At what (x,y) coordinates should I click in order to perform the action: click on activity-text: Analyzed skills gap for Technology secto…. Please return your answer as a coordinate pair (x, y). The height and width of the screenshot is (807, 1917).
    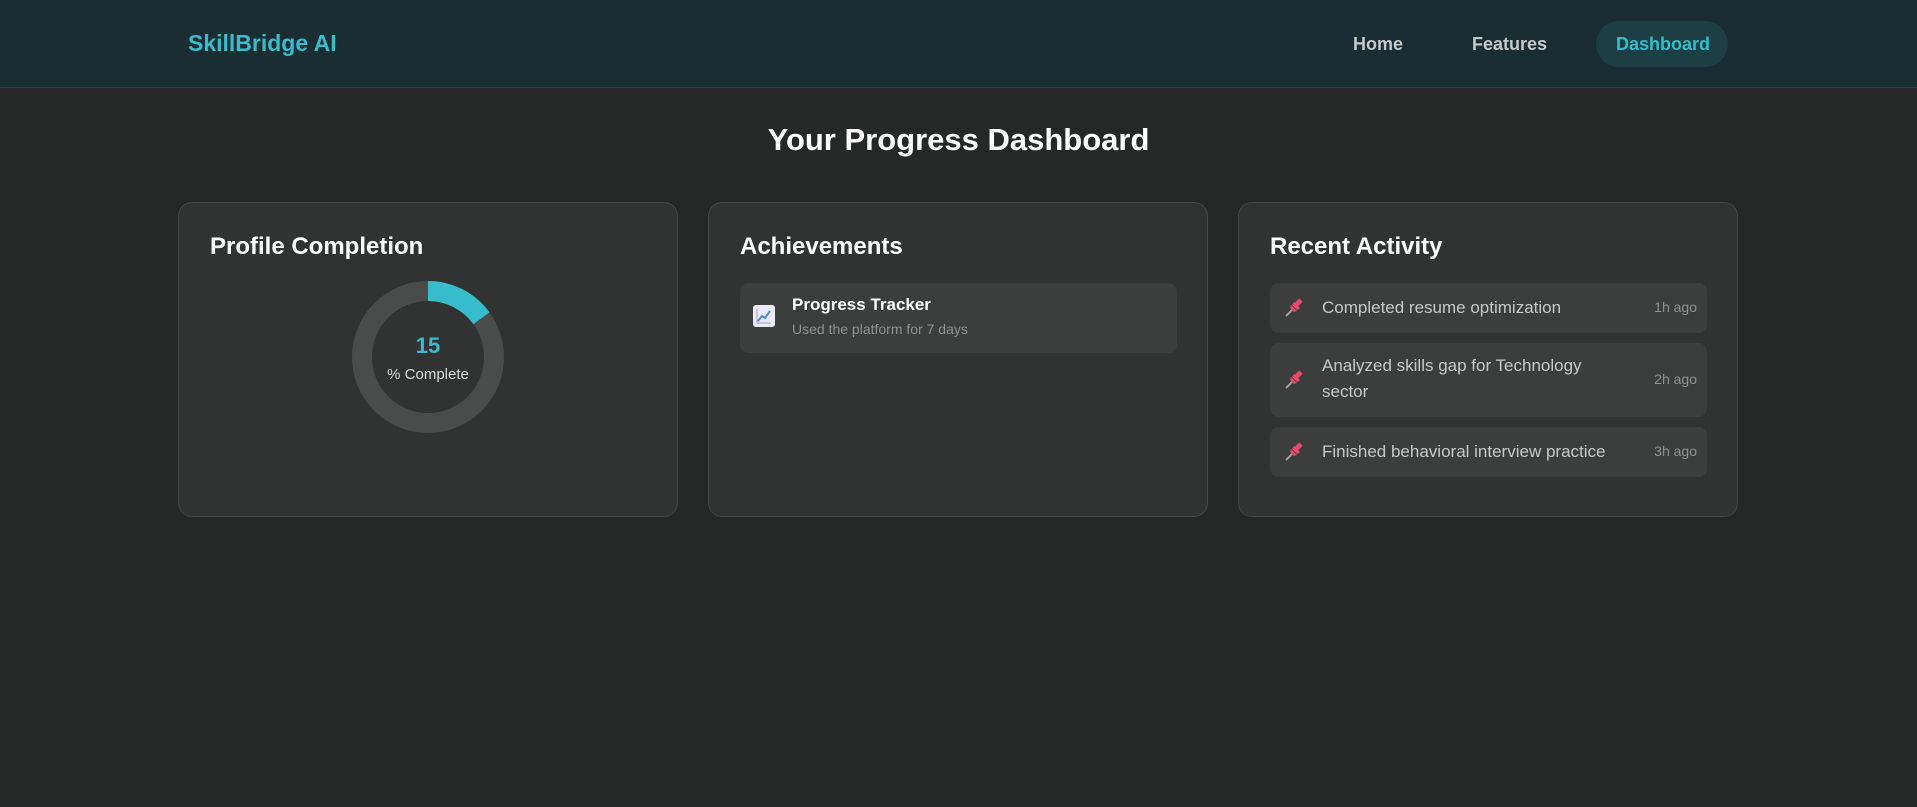
    Looking at the image, I should click on (1452, 378).